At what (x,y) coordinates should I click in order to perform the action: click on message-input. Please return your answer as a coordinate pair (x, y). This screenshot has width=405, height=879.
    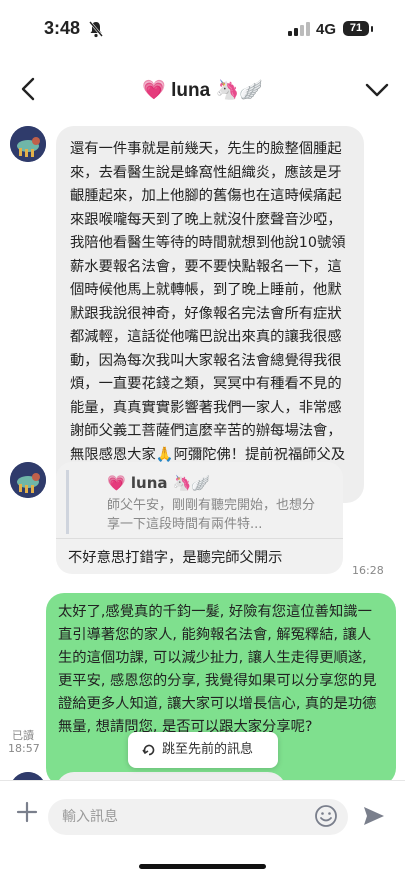
    Looking at the image, I should click on (198, 817).